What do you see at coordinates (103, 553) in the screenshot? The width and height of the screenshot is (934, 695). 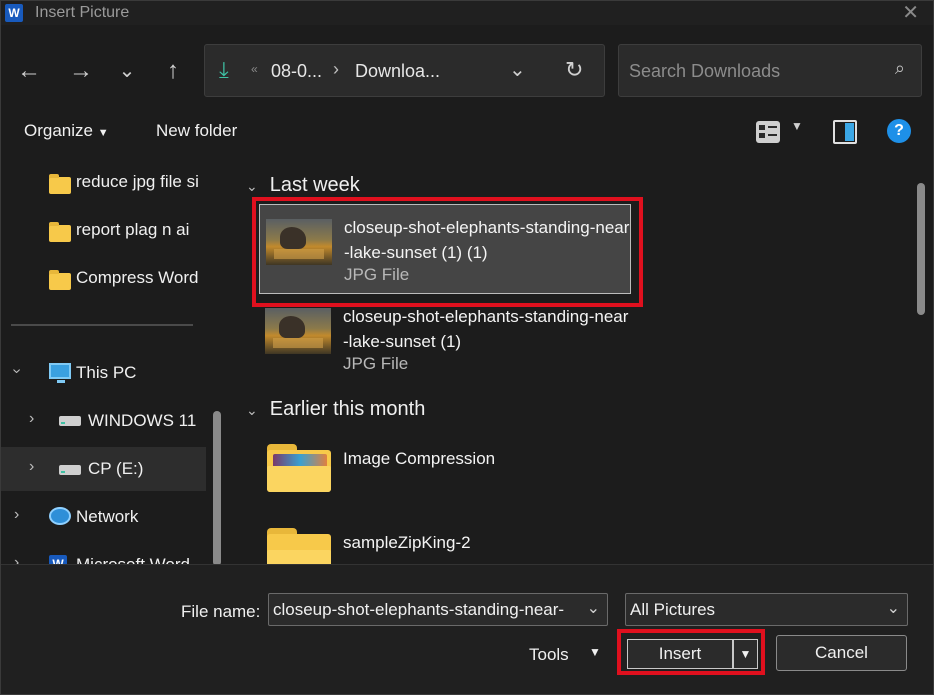 I see `sidebar-item-microsoft-word: › W Microsoft Word` at bounding box center [103, 553].